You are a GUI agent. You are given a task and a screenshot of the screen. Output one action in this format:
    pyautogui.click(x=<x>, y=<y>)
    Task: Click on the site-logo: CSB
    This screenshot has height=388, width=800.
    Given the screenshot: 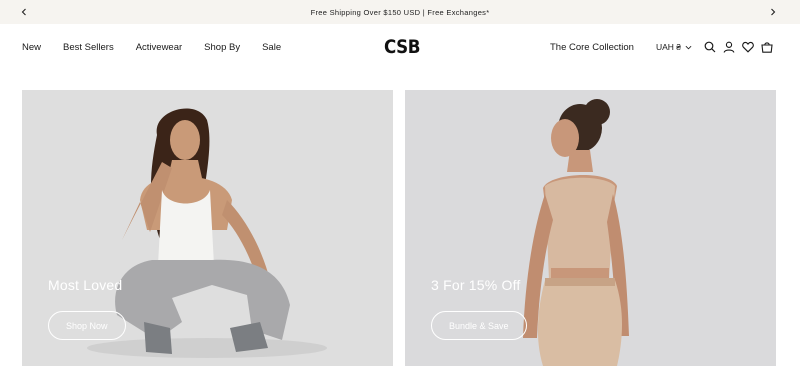 What is the action you would take?
    pyautogui.click(x=402, y=47)
    